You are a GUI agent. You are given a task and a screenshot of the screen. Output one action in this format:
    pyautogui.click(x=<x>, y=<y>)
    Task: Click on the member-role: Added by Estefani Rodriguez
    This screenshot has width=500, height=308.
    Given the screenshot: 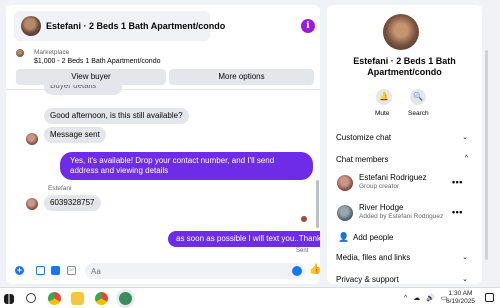 What is the action you would take?
    pyautogui.click(x=401, y=216)
    